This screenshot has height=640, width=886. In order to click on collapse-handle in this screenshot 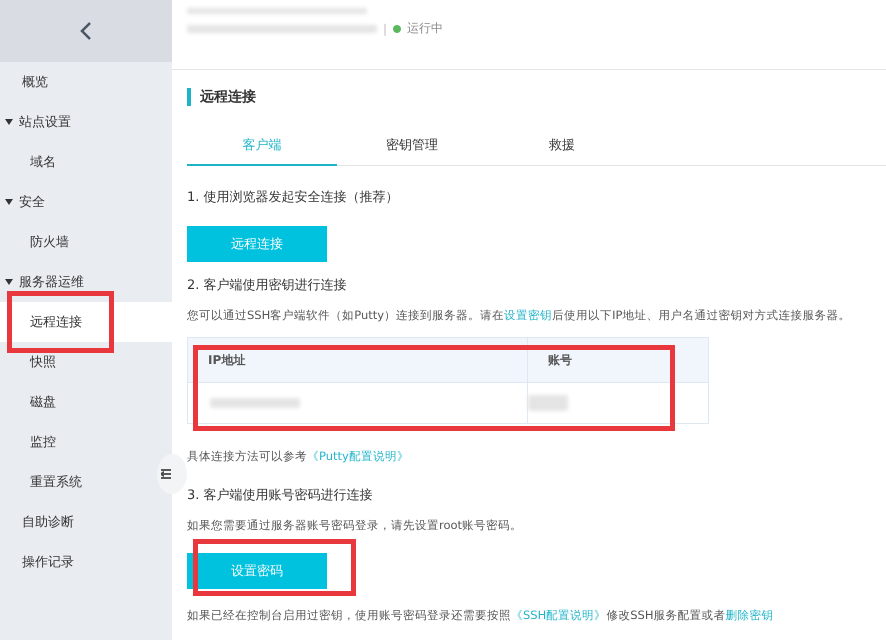, I will do `click(172, 474)`.